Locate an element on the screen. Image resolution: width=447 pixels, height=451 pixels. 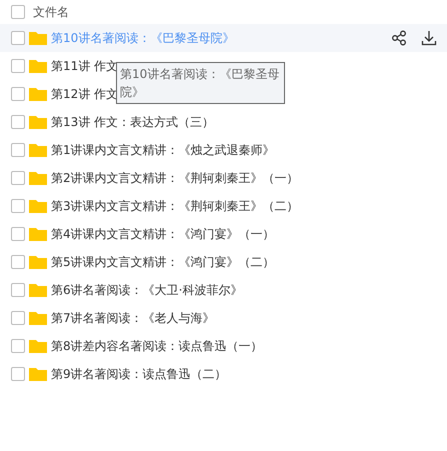
download-icon is located at coordinates (429, 38).